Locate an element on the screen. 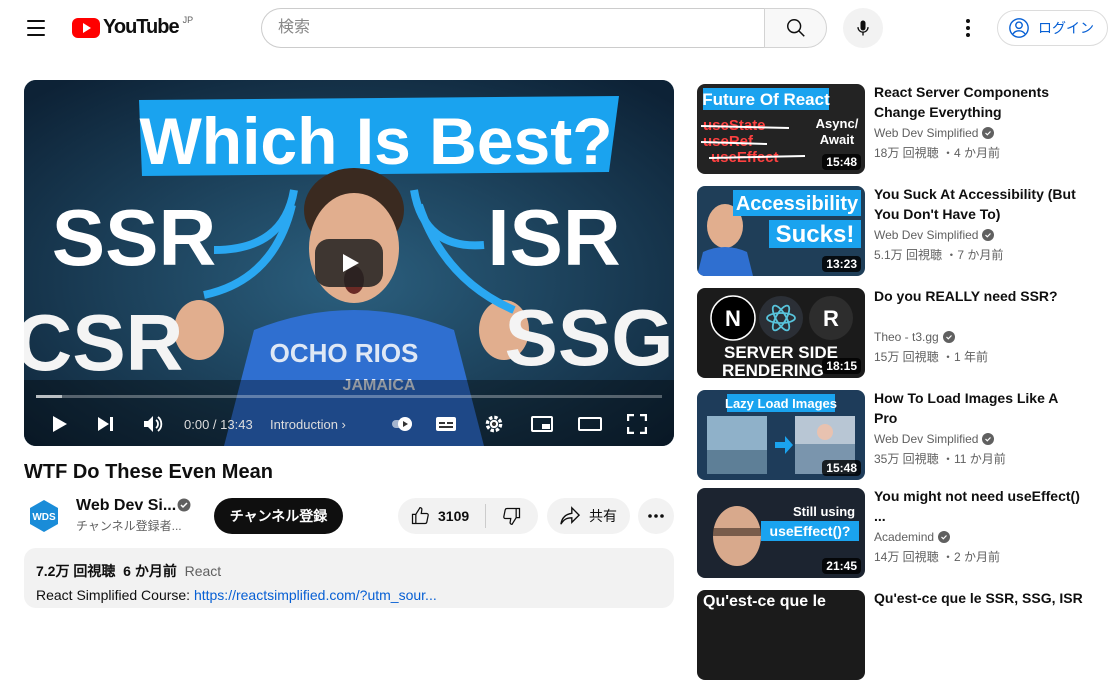 The image size is (1109, 680). svg-text: Sucks! is located at coordinates (815, 234).